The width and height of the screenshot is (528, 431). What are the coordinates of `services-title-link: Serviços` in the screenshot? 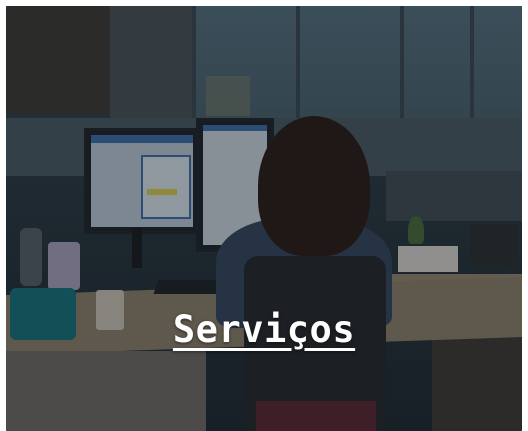 It's located at (264, 329).